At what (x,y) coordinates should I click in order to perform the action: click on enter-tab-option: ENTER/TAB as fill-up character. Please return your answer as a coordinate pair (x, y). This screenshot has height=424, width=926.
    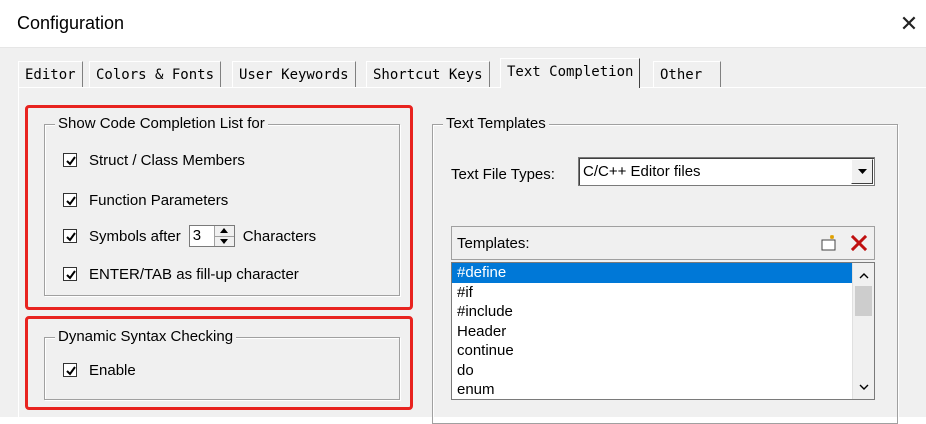
    Looking at the image, I should click on (181, 274).